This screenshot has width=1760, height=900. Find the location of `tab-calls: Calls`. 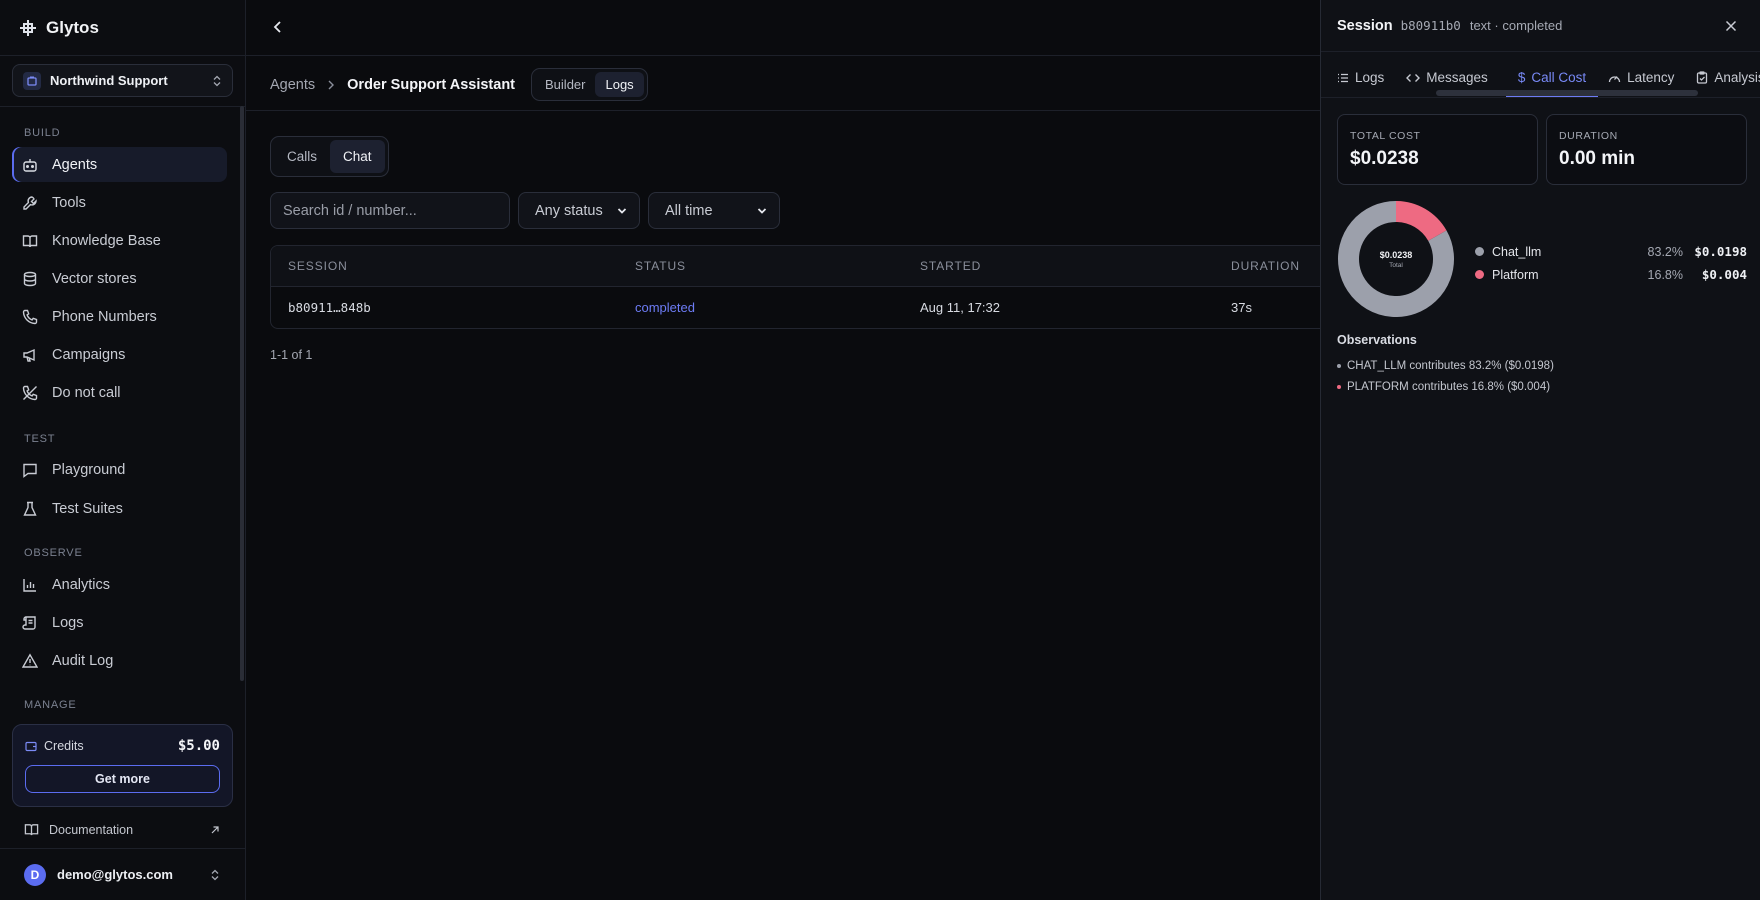

tab-calls: Calls is located at coordinates (302, 156).